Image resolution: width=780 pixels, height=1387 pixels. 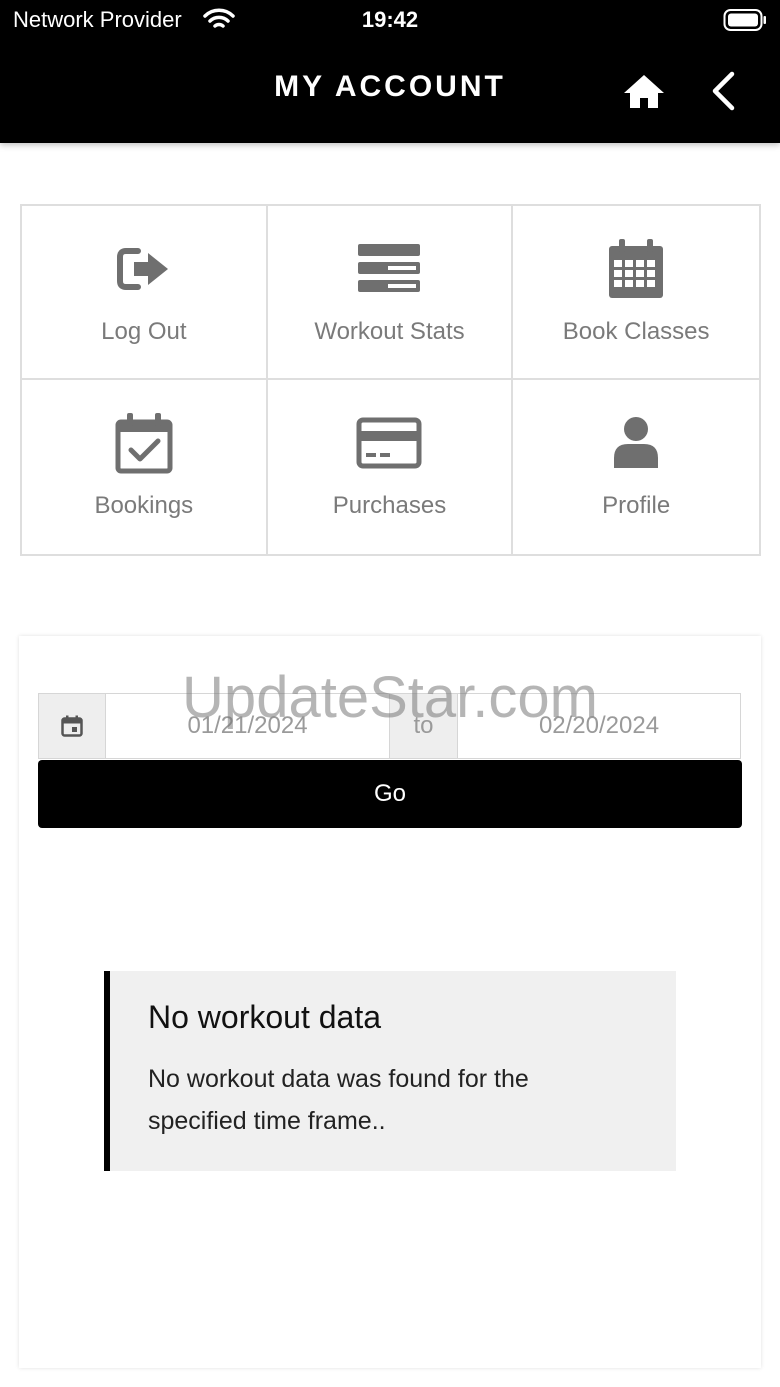 I want to click on menu-item-profile: Profile, so click(x=636, y=467).